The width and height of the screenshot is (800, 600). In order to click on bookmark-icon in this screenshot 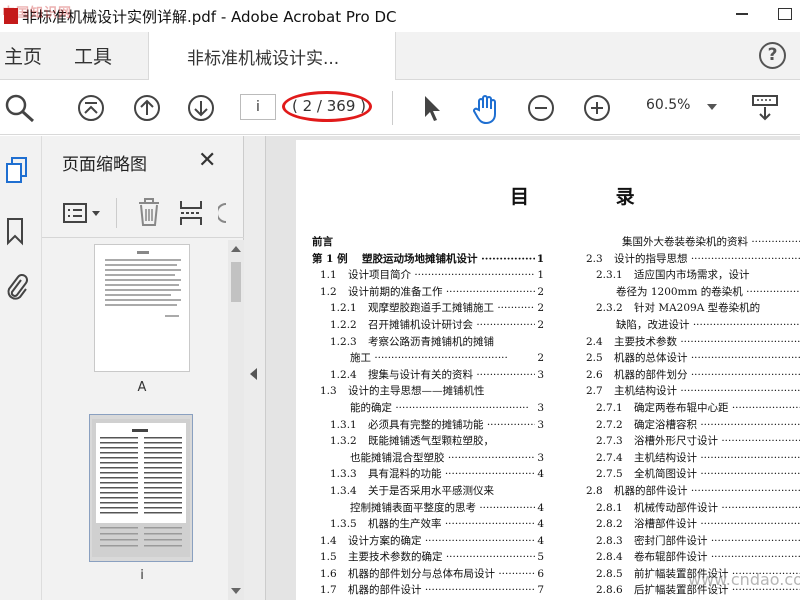, I will do `click(15, 231)`.